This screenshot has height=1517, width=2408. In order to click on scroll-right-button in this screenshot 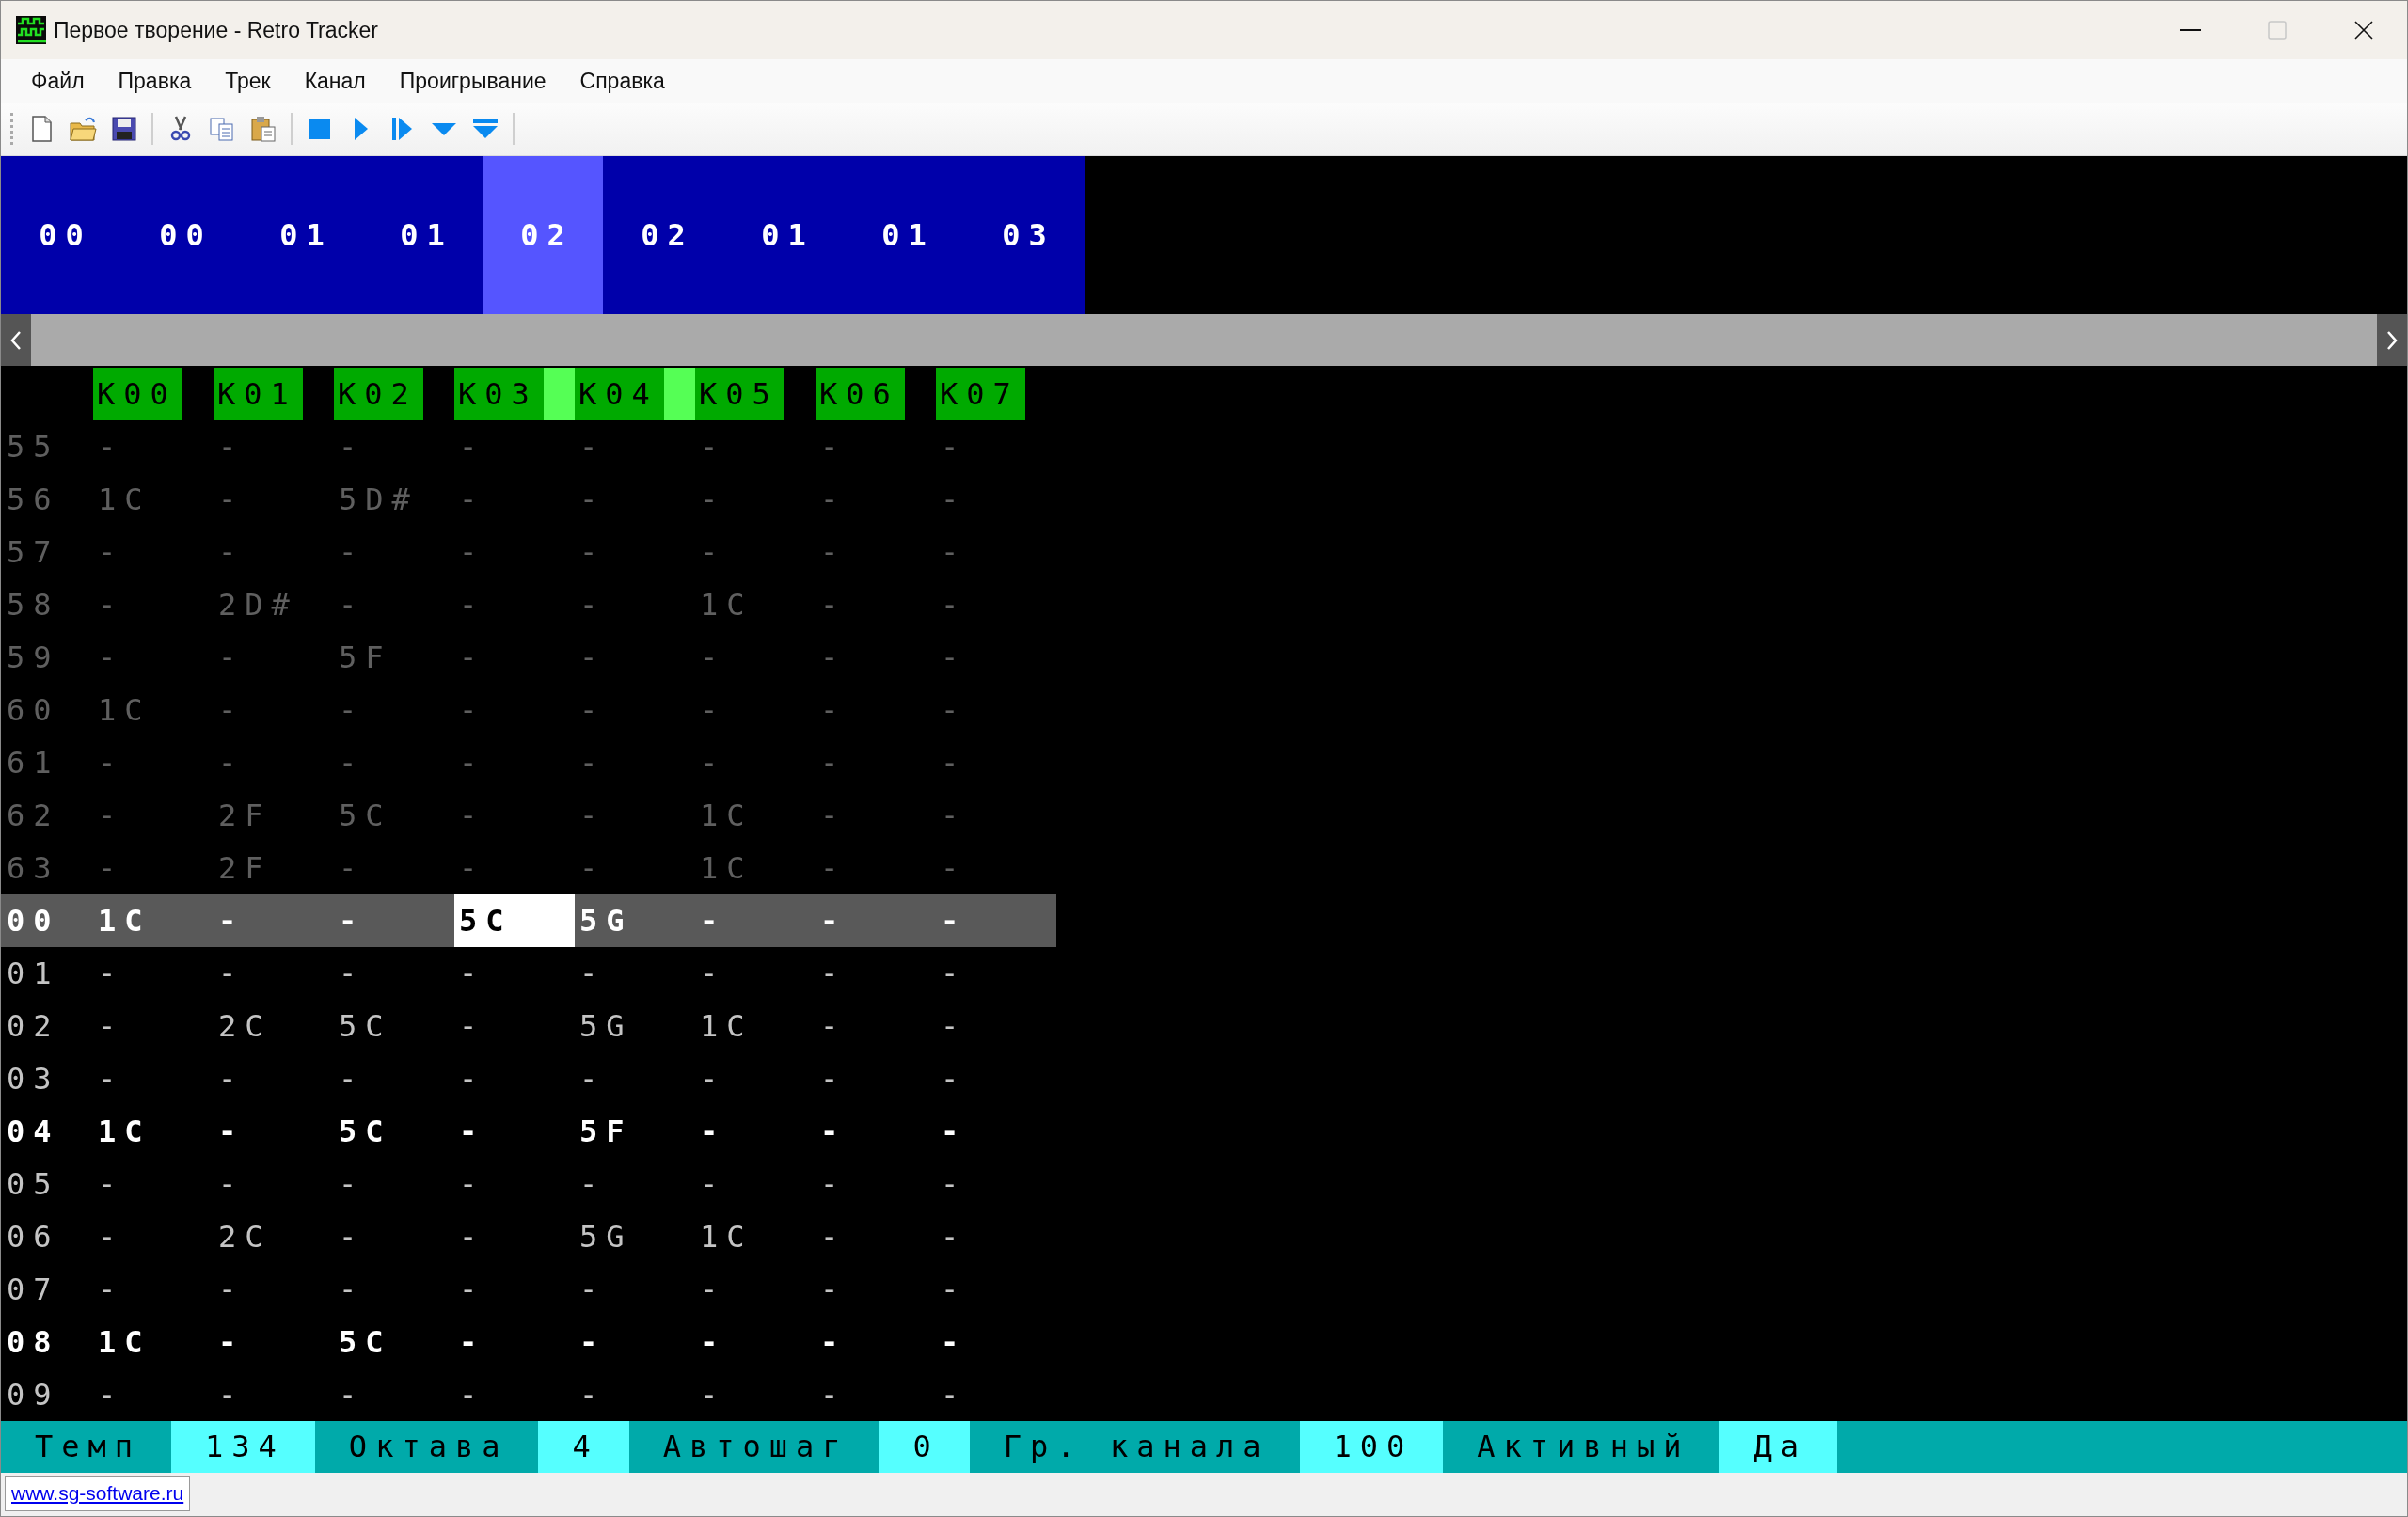, I will do `click(2392, 340)`.